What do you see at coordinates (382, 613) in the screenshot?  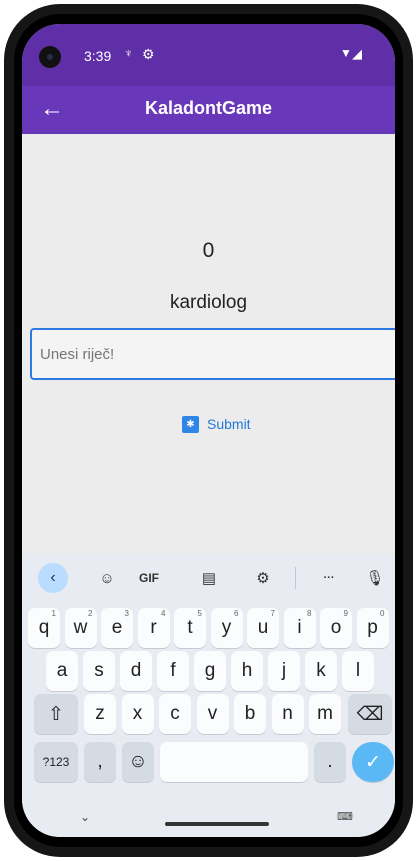 I see `key-hint: 0` at bounding box center [382, 613].